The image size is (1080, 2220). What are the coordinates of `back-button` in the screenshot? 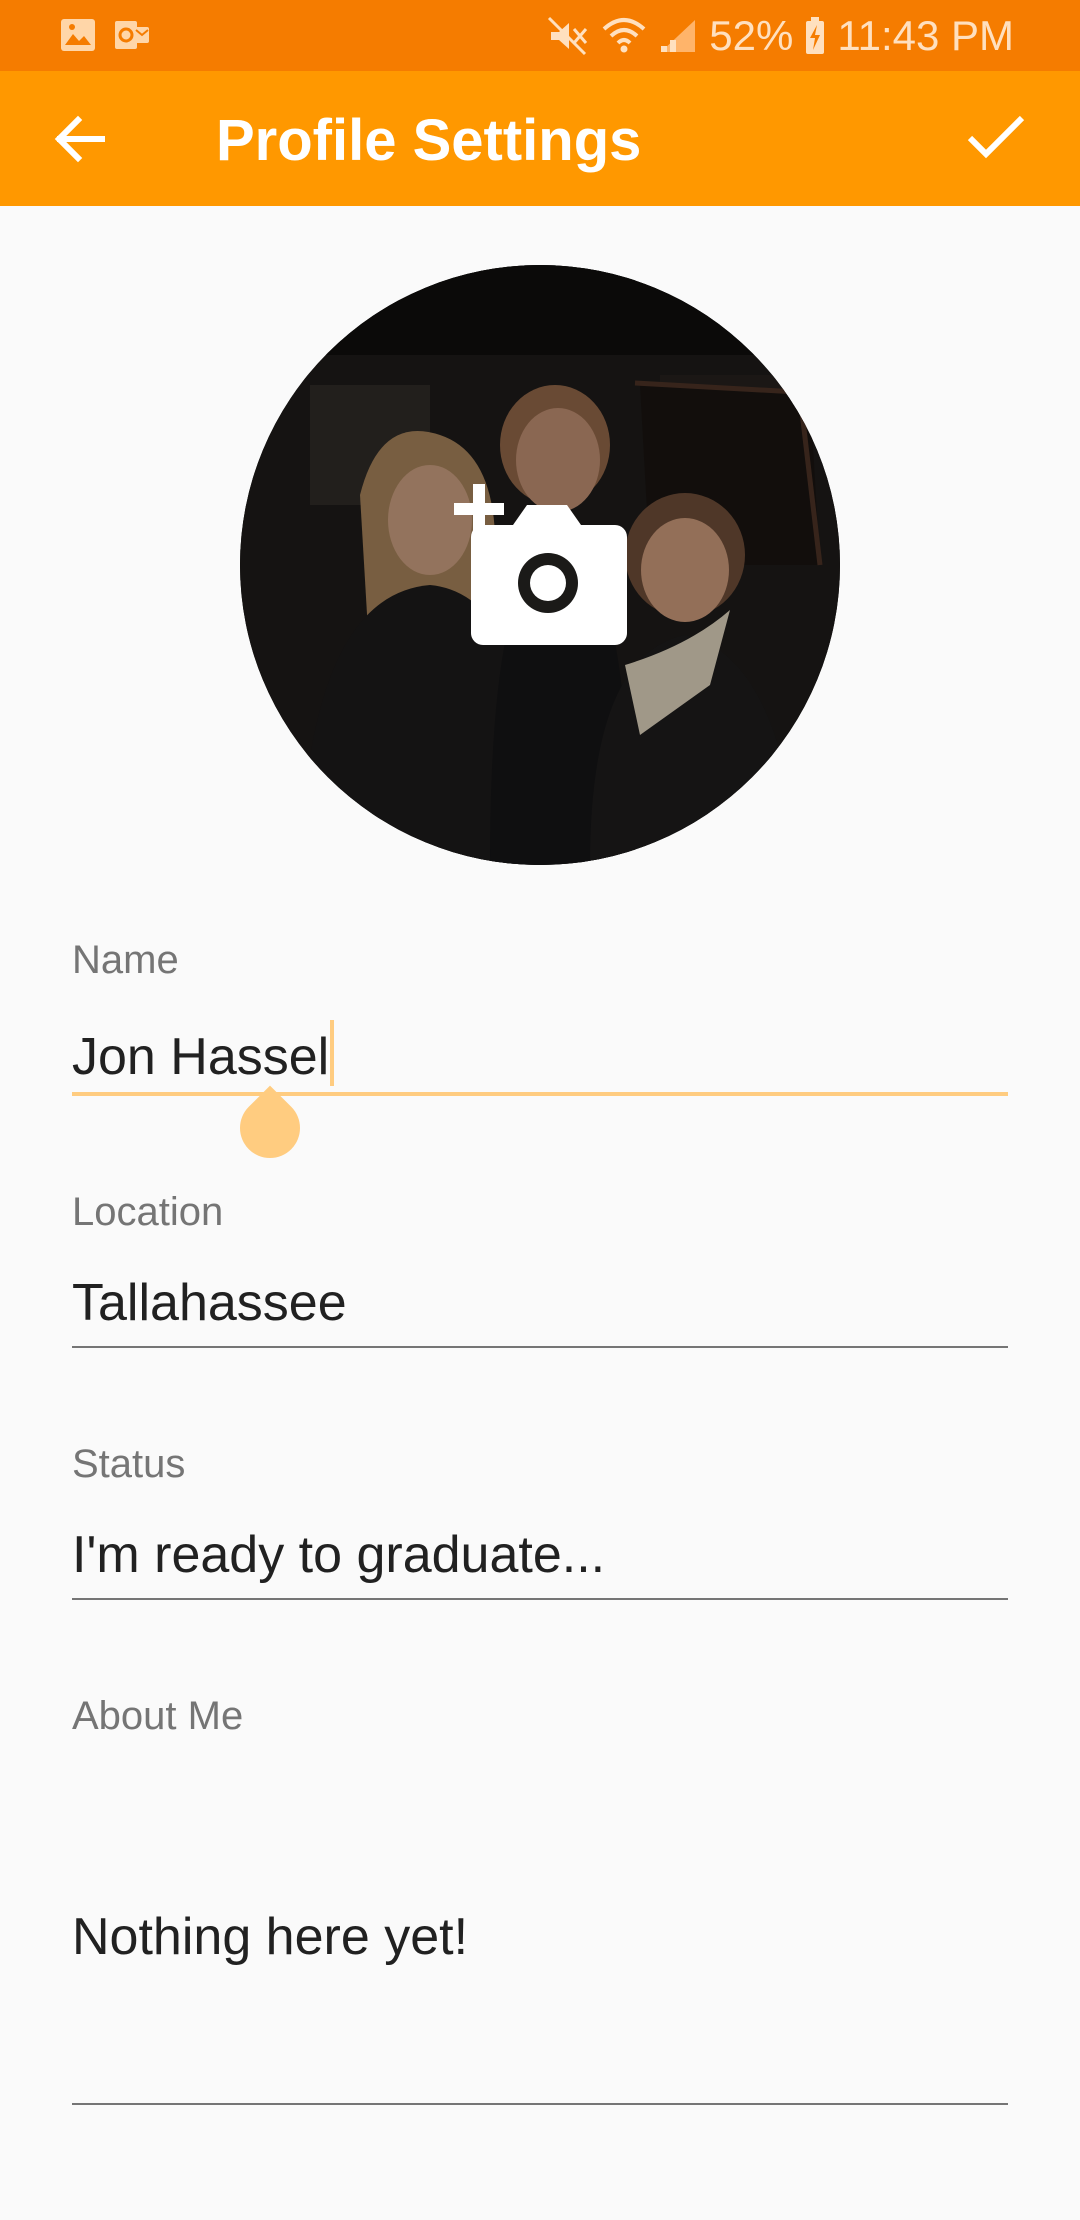 It's located at (85, 139).